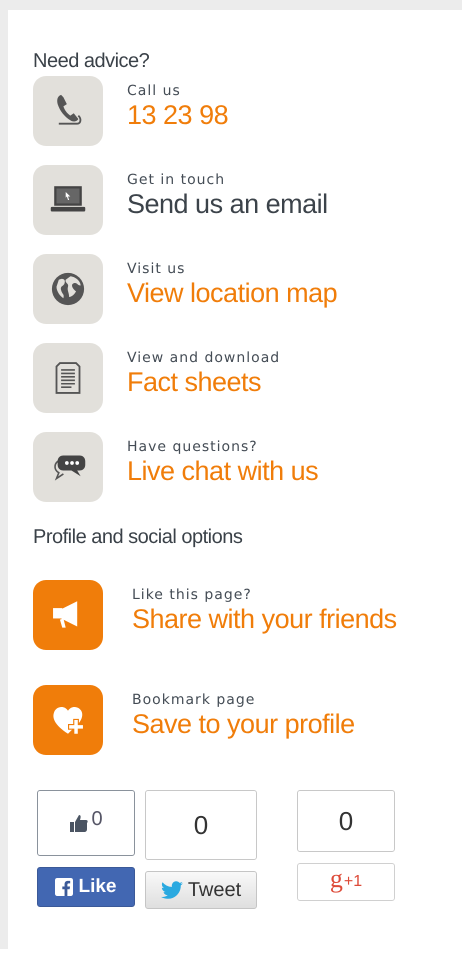 This screenshot has width=462, height=959. I want to click on link-caption: Bookmark page, so click(194, 700).